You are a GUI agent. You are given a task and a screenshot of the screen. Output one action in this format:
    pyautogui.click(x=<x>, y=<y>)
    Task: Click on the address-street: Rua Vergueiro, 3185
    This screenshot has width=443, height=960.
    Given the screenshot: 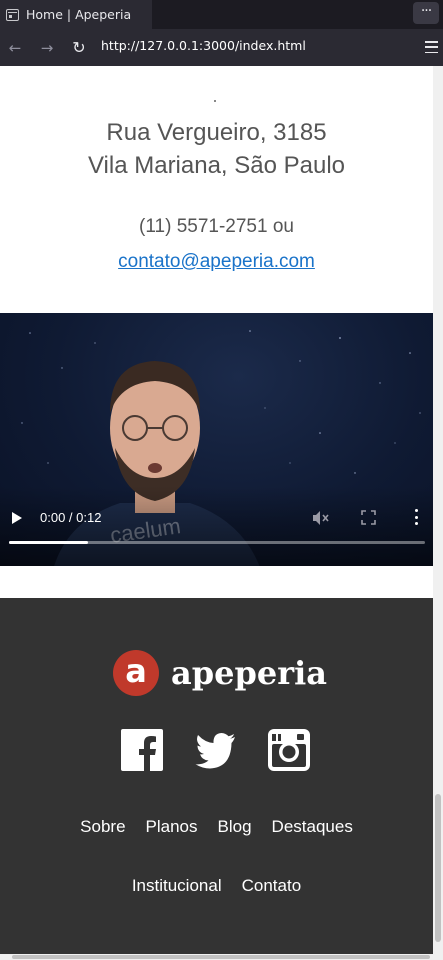 What is the action you would take?
    pyautogui.click(x=216, y=132)
    